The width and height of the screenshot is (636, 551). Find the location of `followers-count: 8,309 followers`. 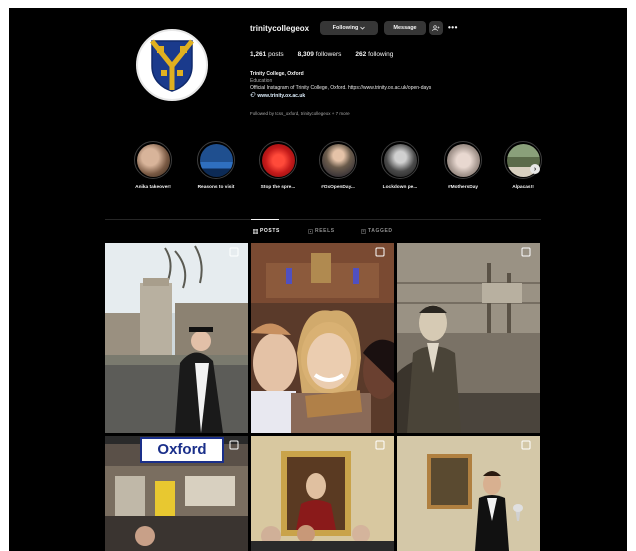

followers-count: 8,309 followers is located at coordinates (320, 54).